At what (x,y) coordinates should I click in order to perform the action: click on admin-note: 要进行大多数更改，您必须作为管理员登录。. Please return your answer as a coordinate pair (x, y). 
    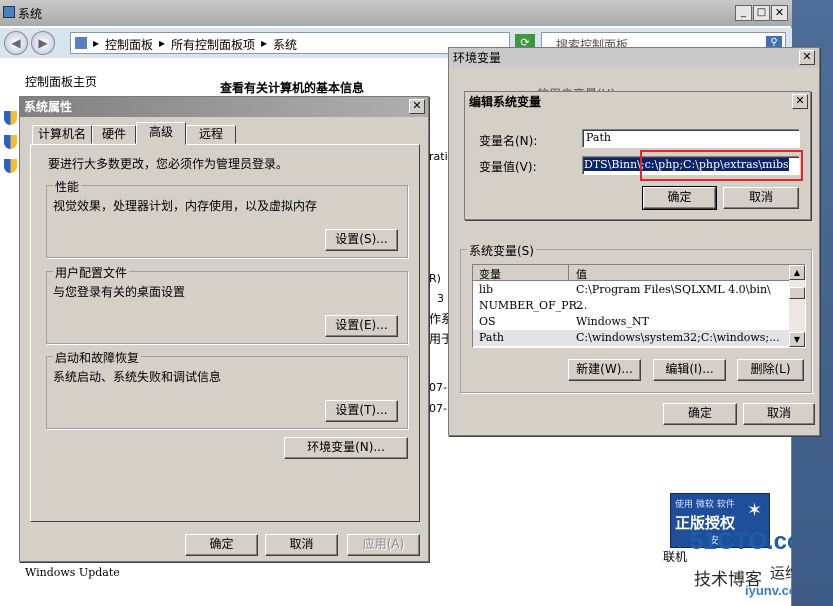
    Looking at the image, I should click on (168, 164).